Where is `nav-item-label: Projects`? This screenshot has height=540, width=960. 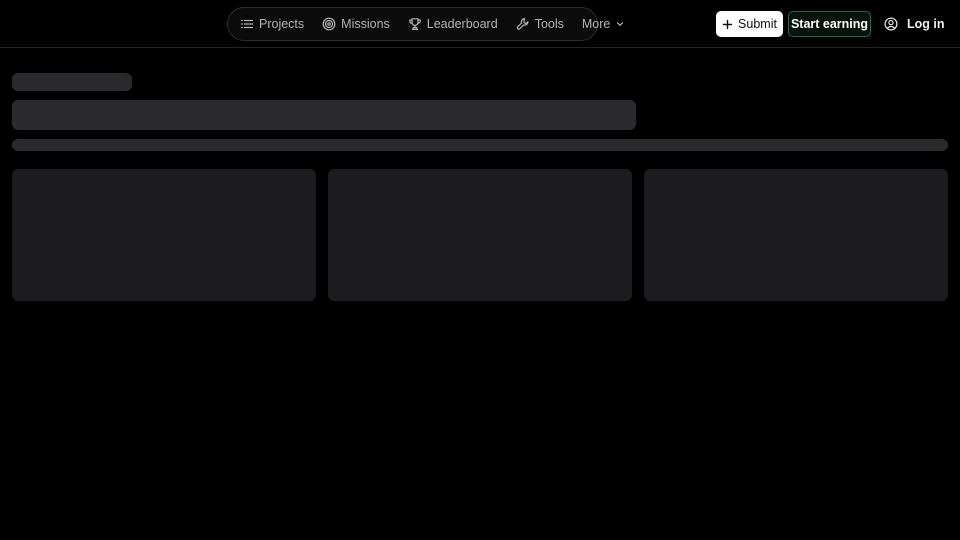
nav-item-label: Projects is located at coordinates (282, 24).